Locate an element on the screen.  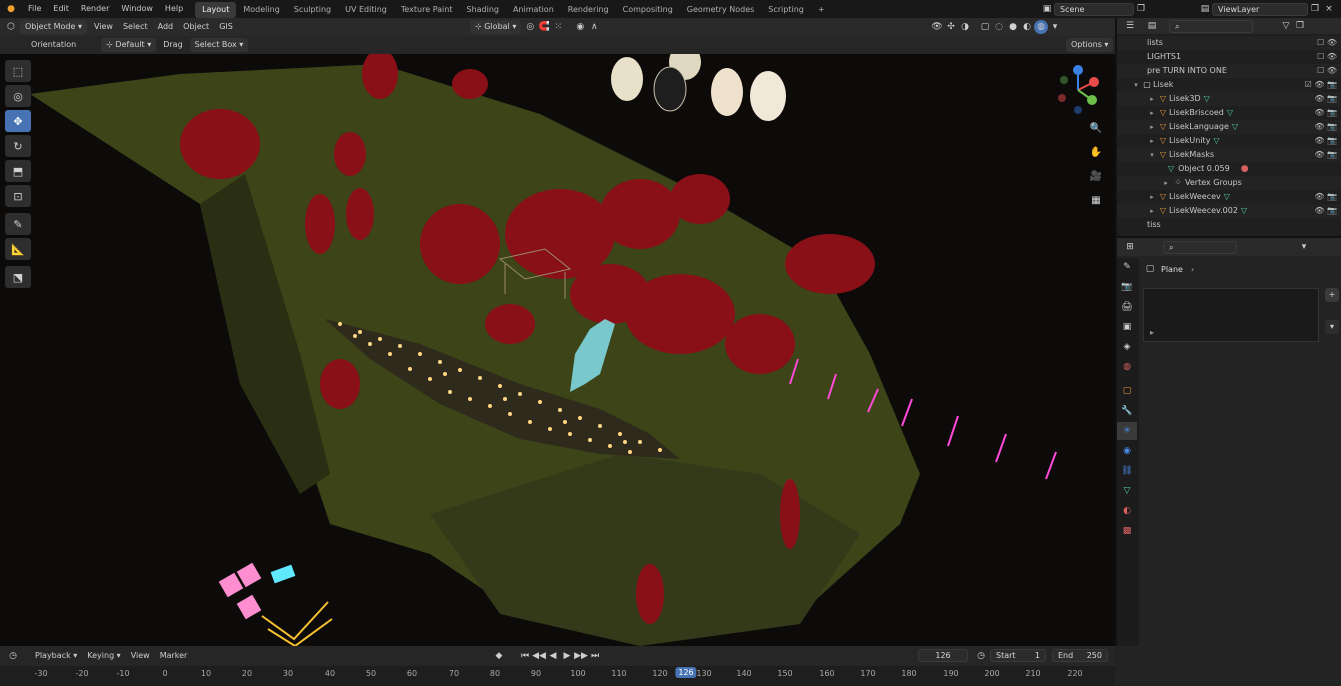
properties-search-input: ⌕ is located at coordinates (1200, 247).